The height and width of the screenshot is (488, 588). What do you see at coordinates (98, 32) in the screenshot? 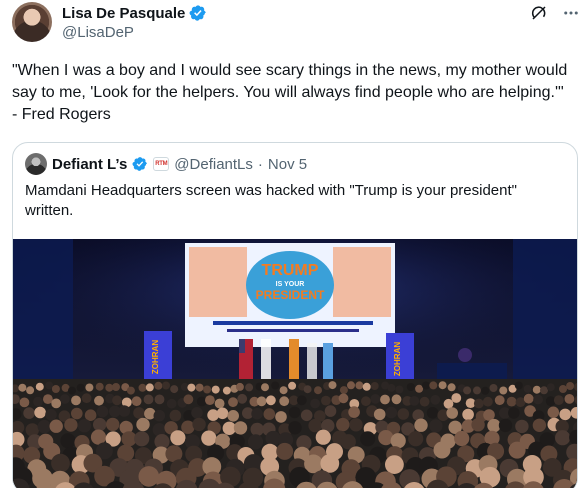
I see `author-handle: @LisaDeP` at bounding box center [98, 32].